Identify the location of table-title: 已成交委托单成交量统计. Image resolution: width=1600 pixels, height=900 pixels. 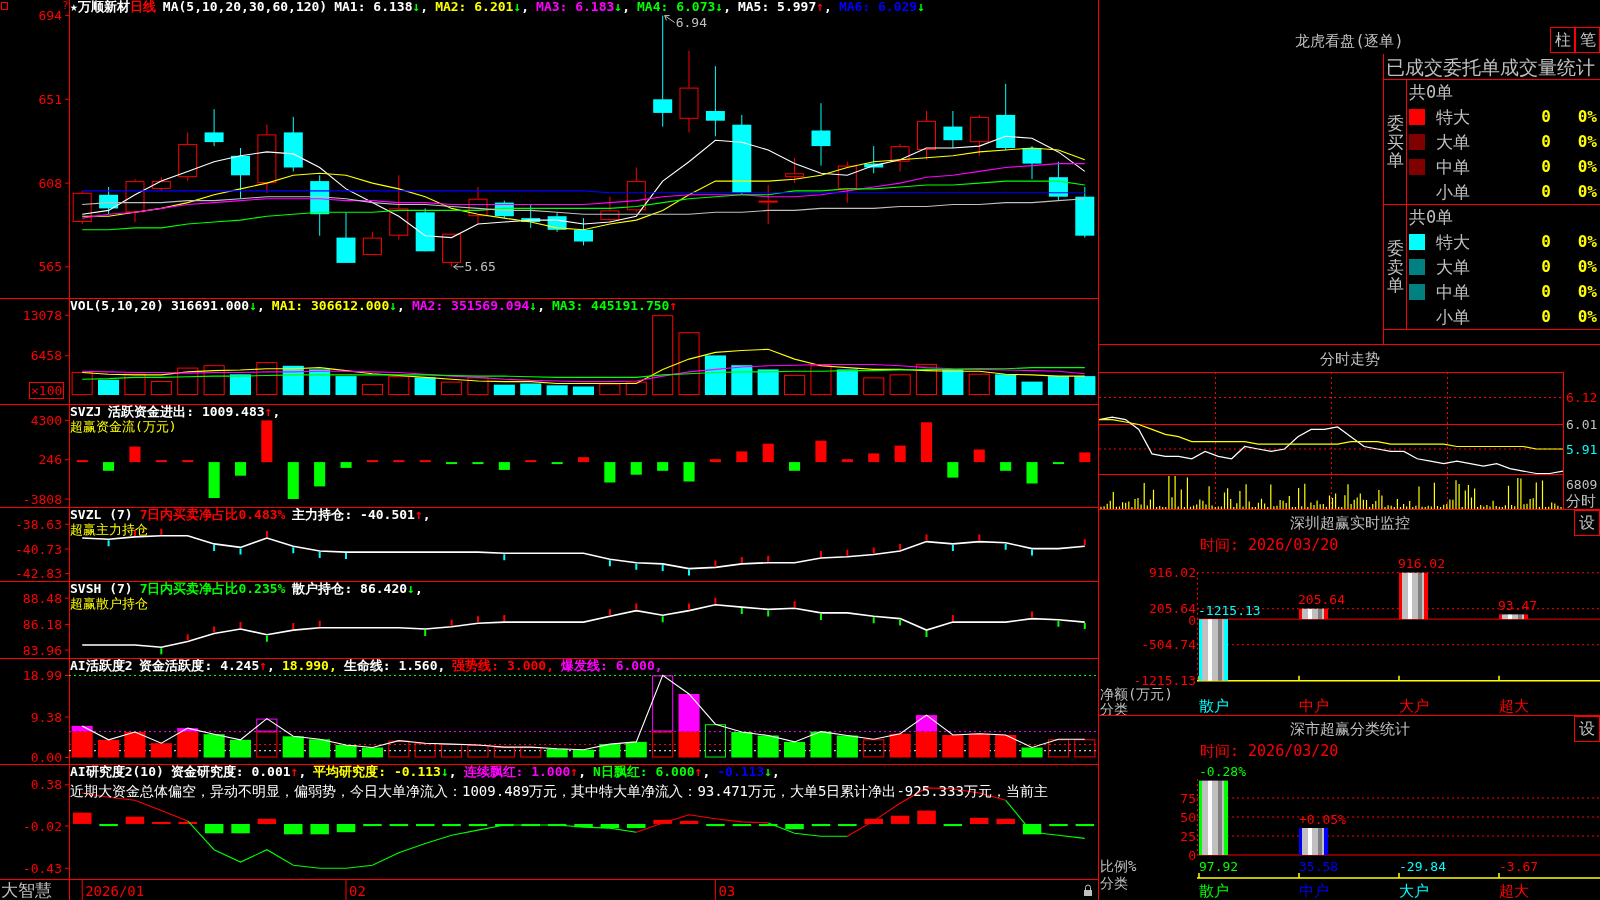
(1490, 66).